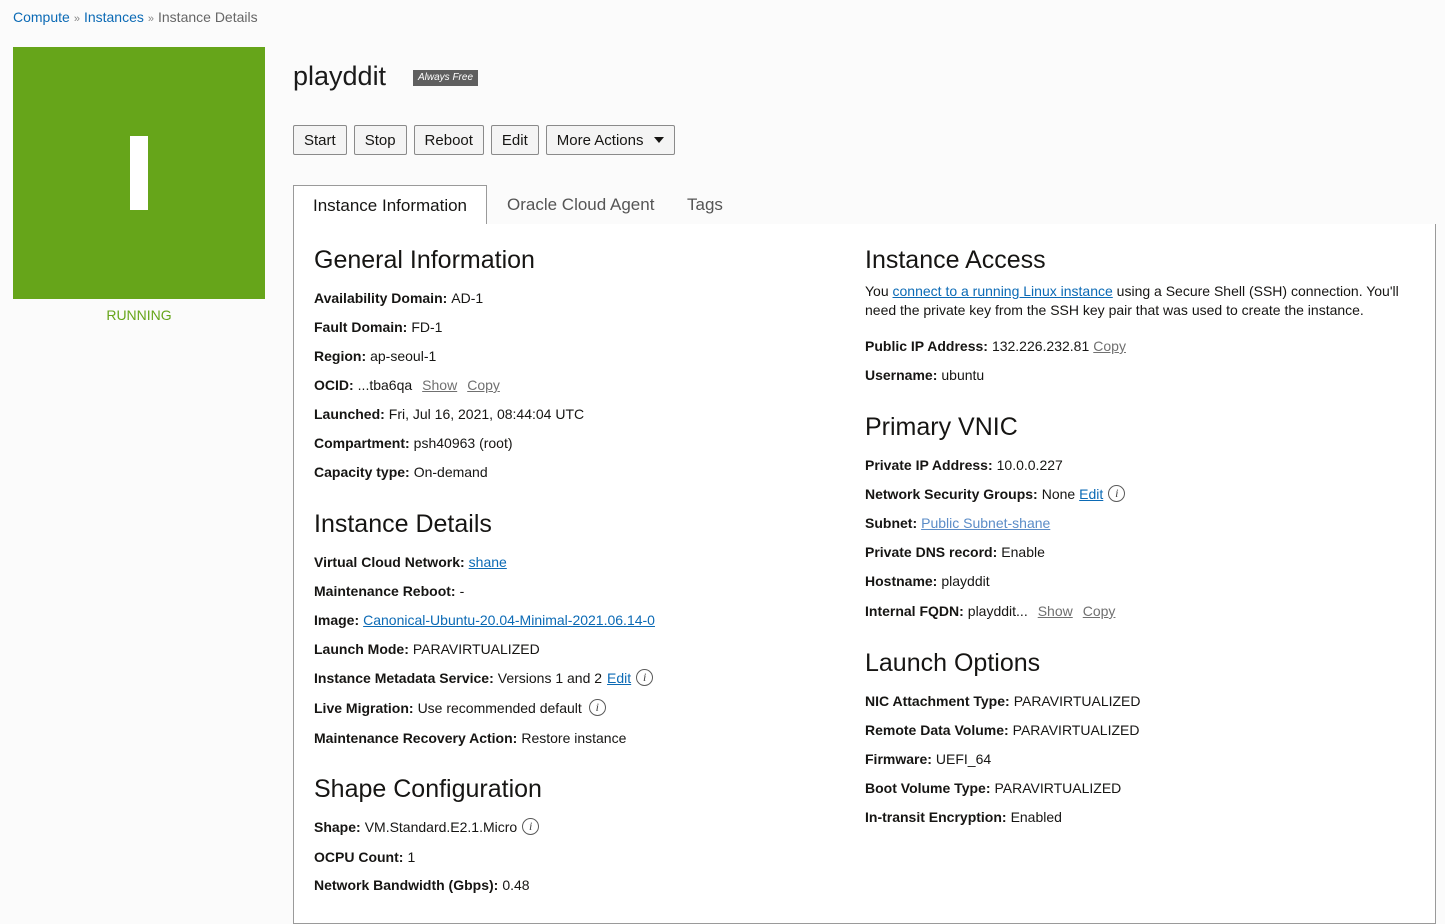  What do you see at coordinates (928, 788) in the screenshot?
I see `field-label: Boot Volume Type:` at bounding box center [928, 788].